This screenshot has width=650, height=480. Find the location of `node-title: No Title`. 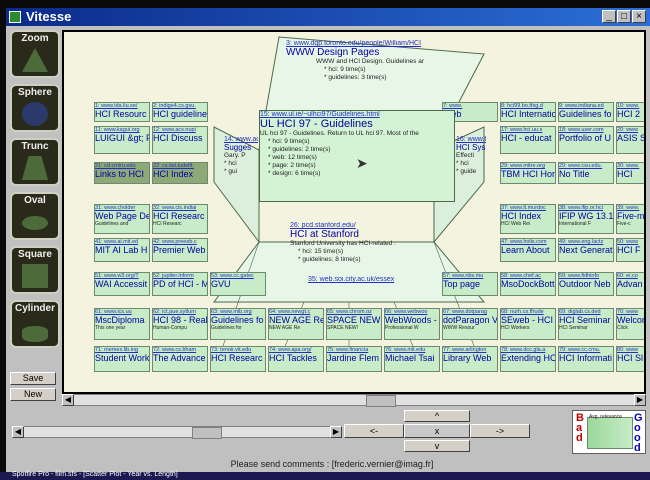

node-title: No Title is located at coordinates (586, 174).